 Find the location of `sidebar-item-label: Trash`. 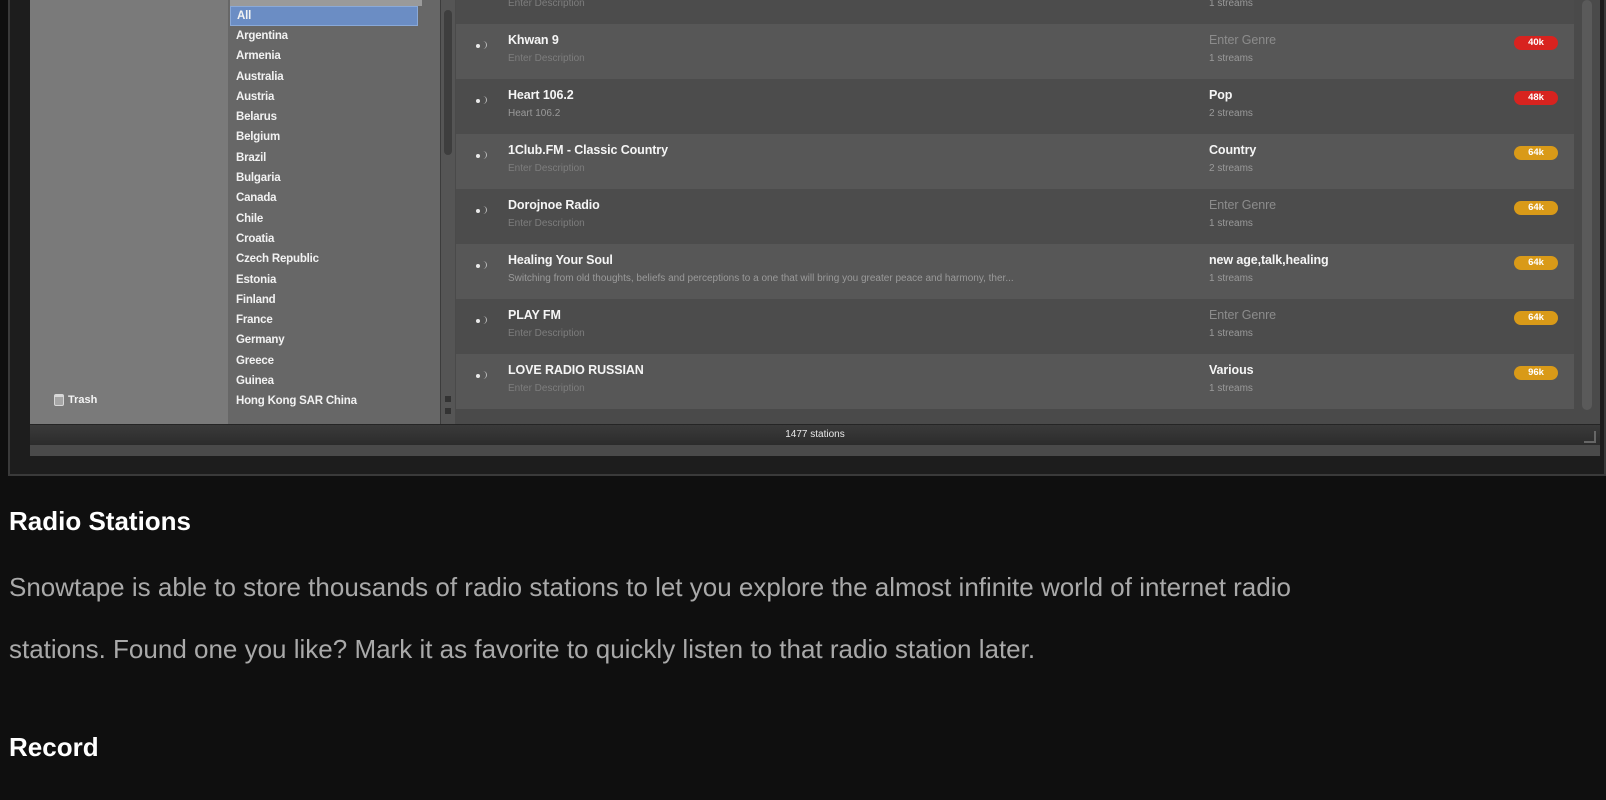

sidebar-item-label: Trash is located at coordinates (83, 400).